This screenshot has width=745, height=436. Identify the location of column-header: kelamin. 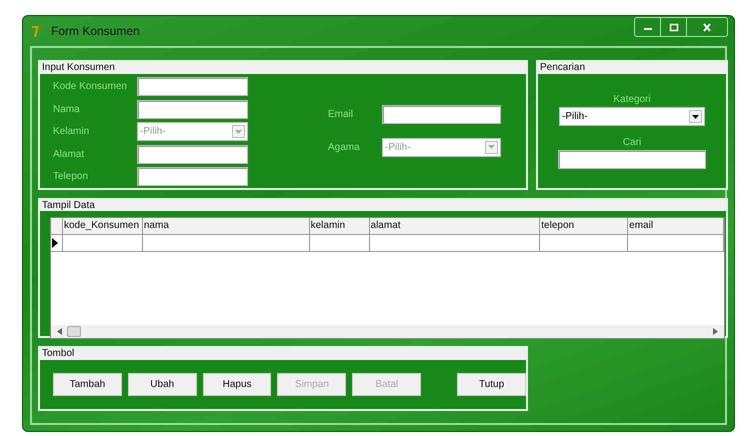
(340, 226).